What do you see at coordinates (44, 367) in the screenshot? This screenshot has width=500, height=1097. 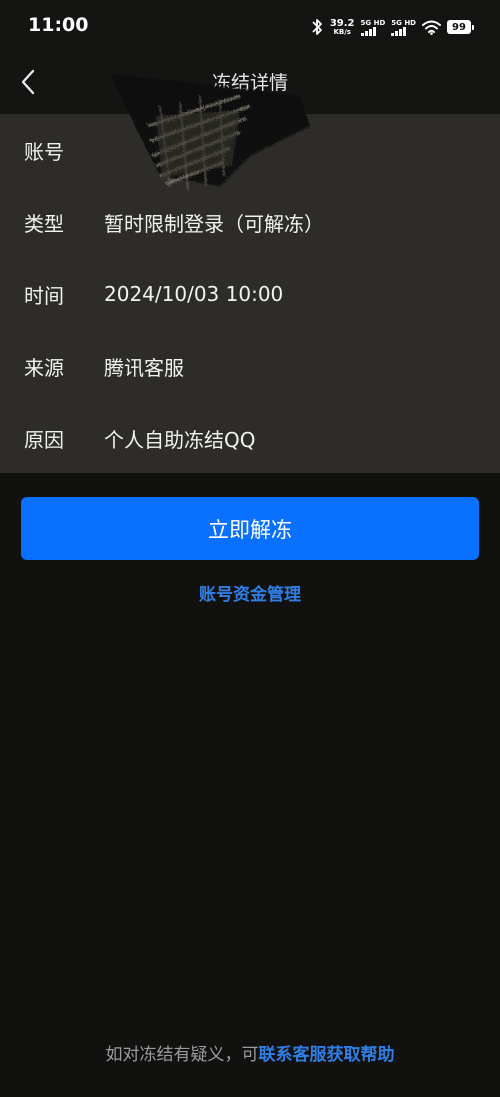 I see `detail-label: 来源` at bounding box center [44, 367].